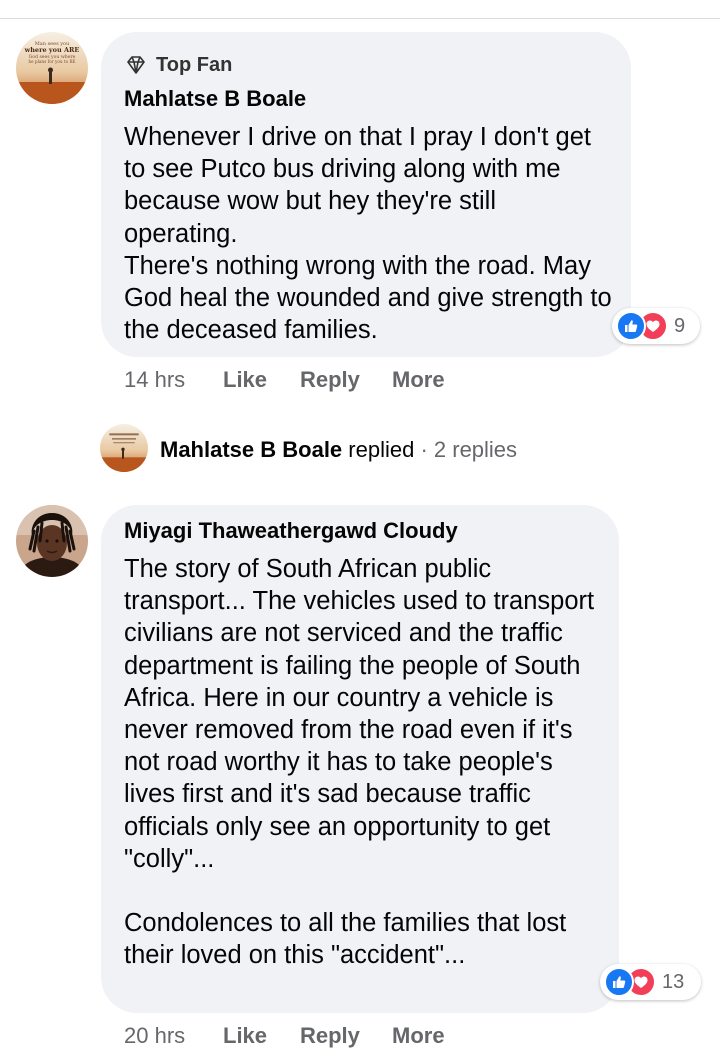  What do you see at coordinates (215, 99) in the screenshot?
I see `comment-author: Mahlatse B Boale` at bounding box center [215, 99].